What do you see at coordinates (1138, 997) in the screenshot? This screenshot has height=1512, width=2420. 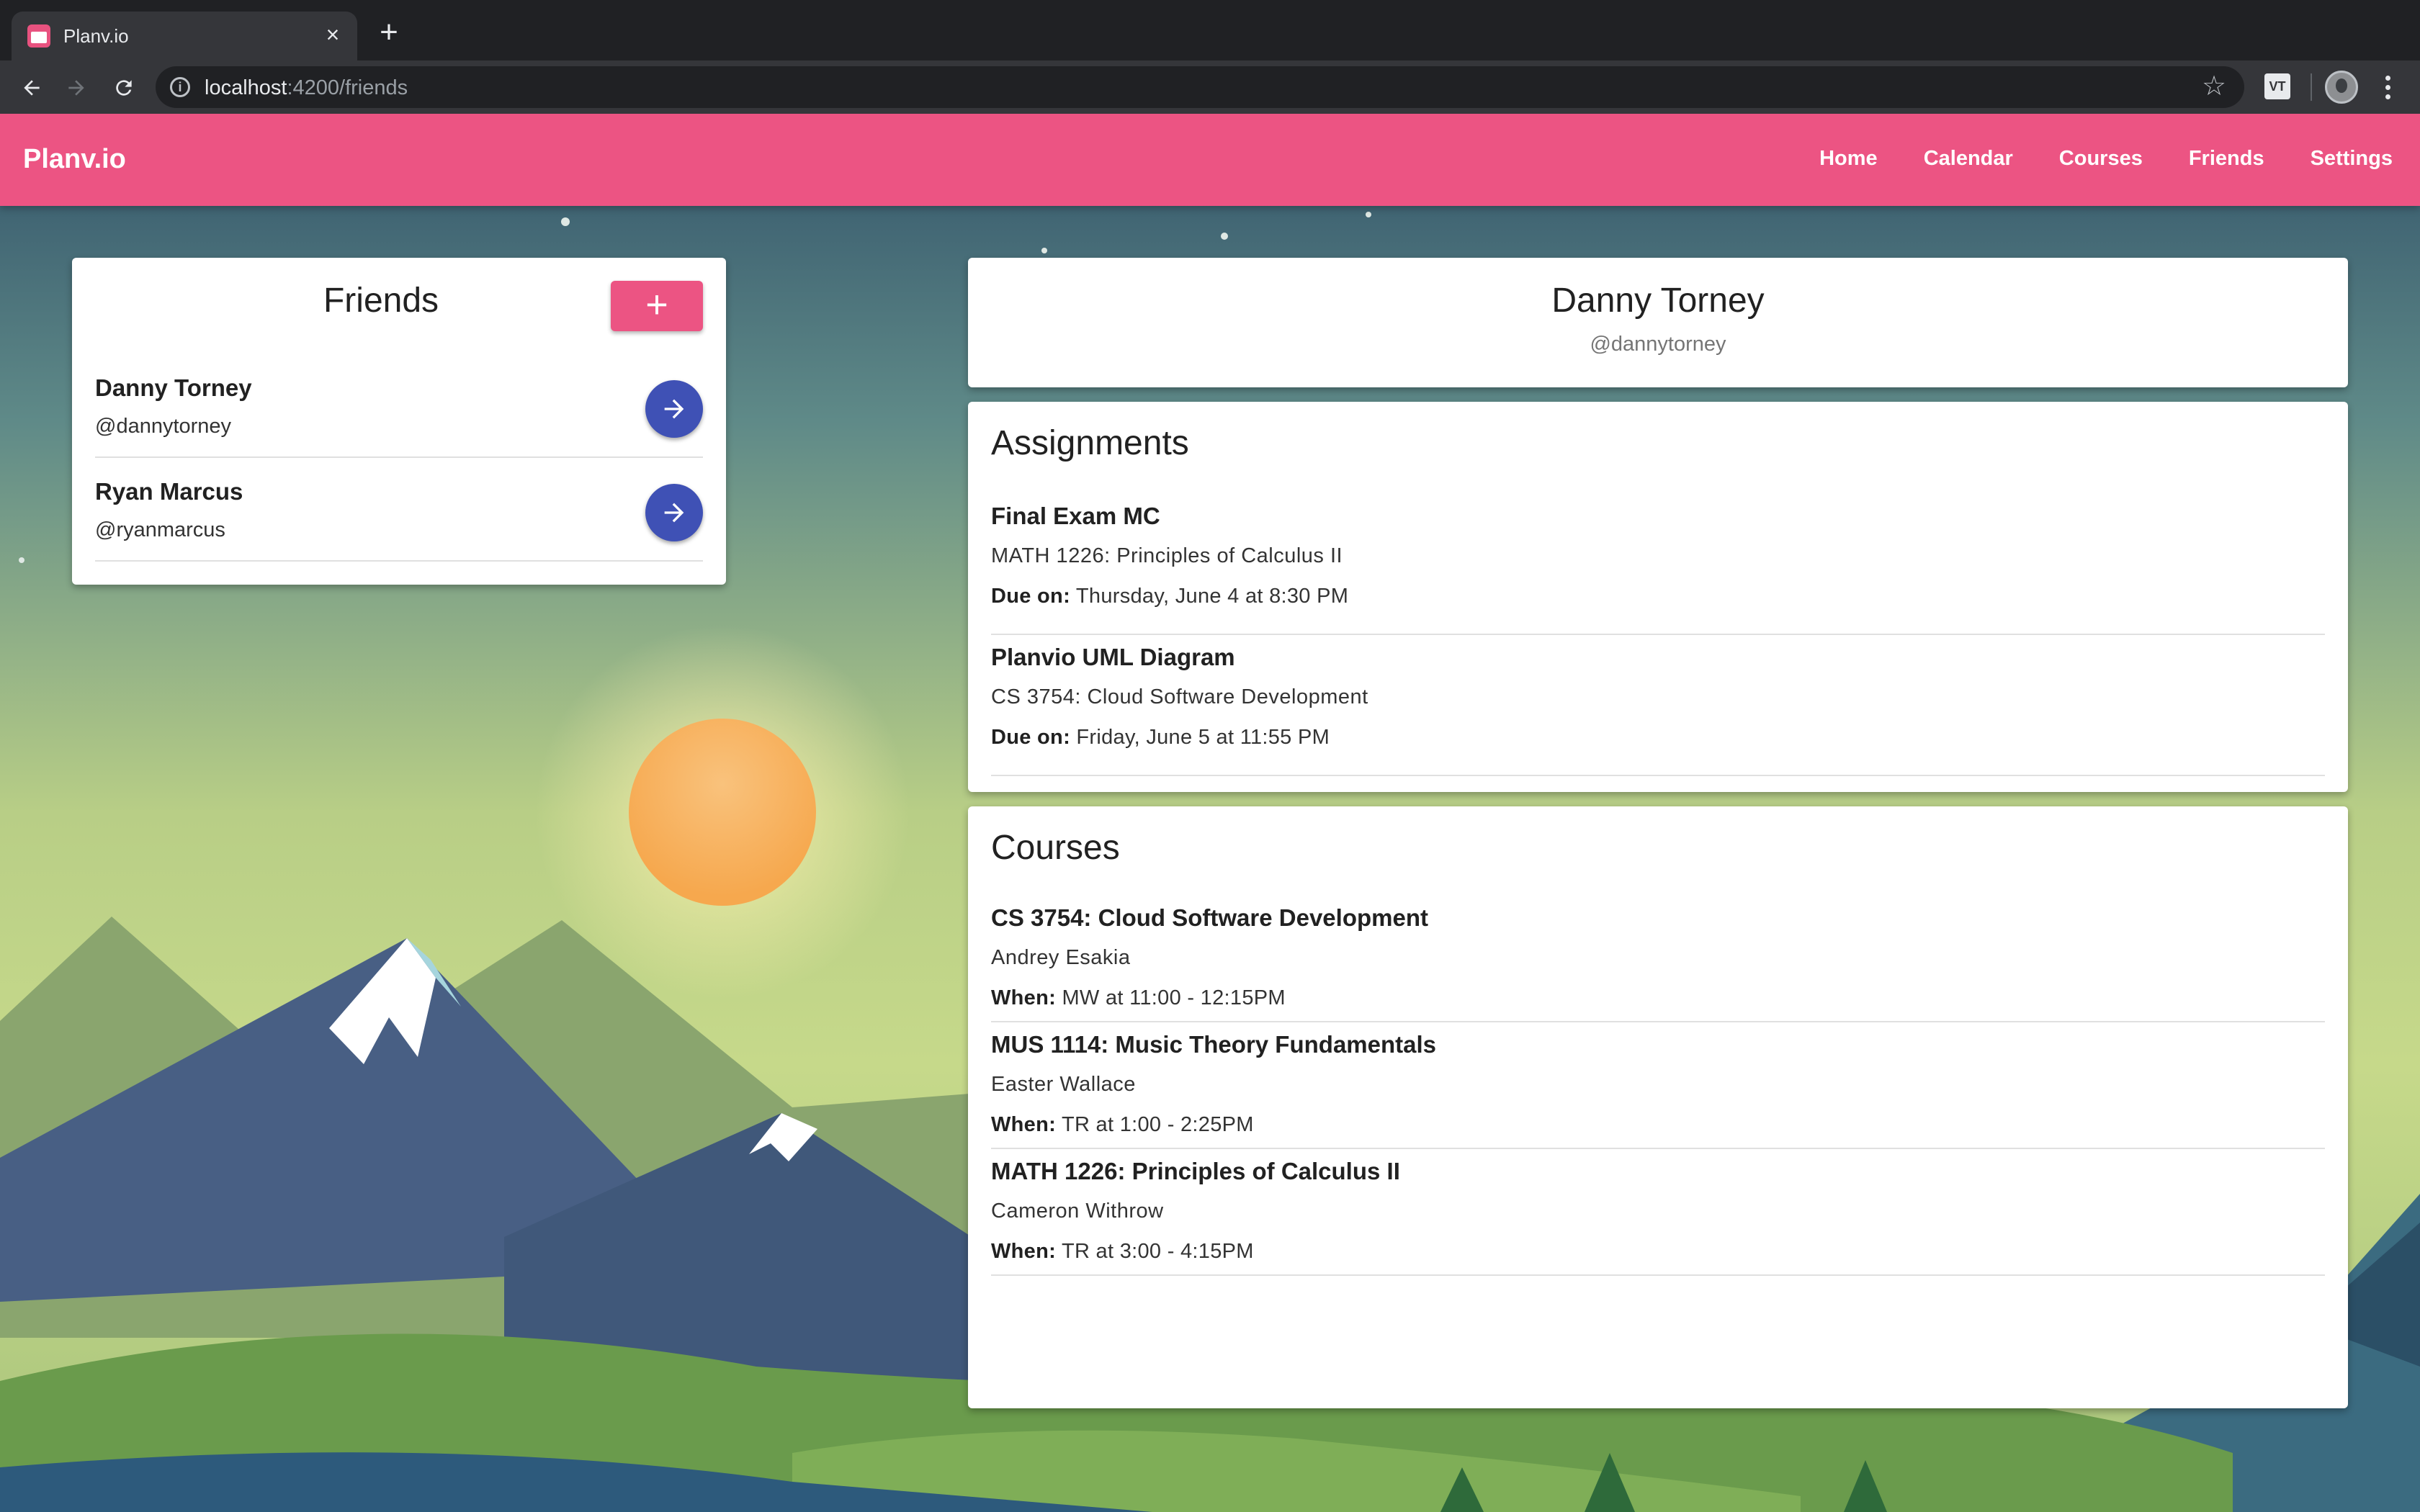 I see `course-when: When: MW at 11:00 - 12:15PM` at bounding box center [1138, 997].